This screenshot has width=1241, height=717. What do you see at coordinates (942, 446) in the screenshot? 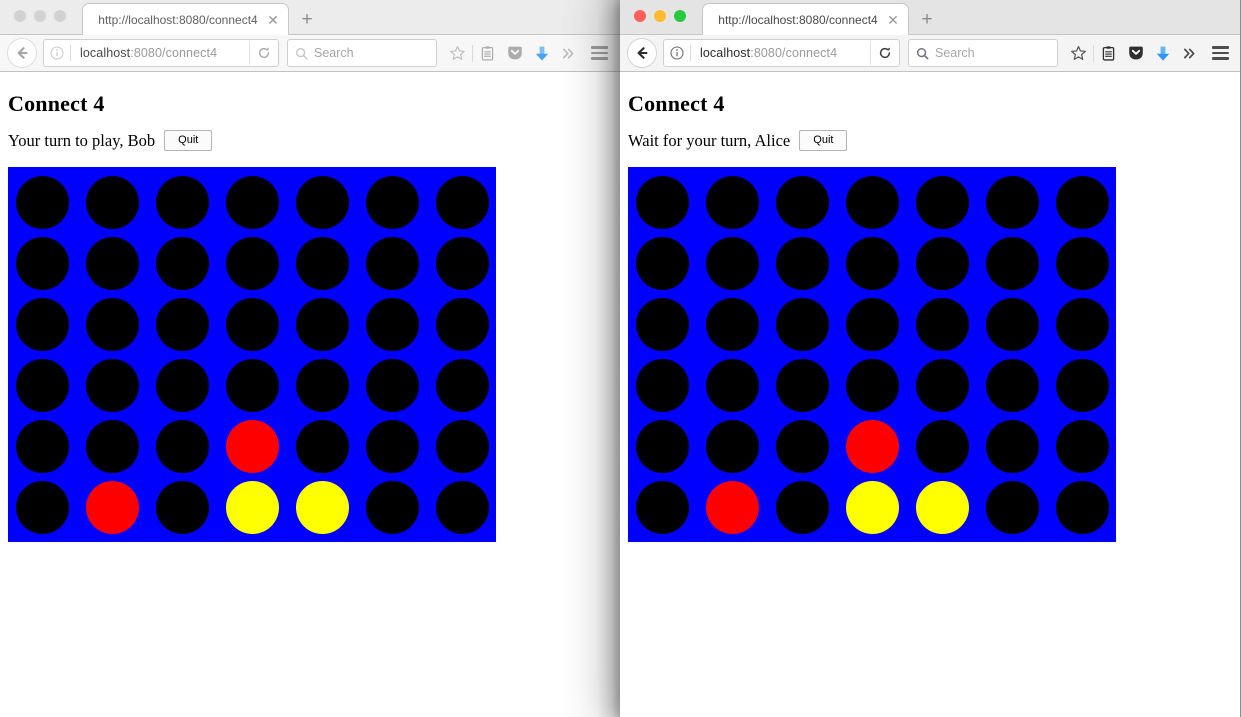
I see `board-cell-r4-c4` at bounding box center [942, 446].